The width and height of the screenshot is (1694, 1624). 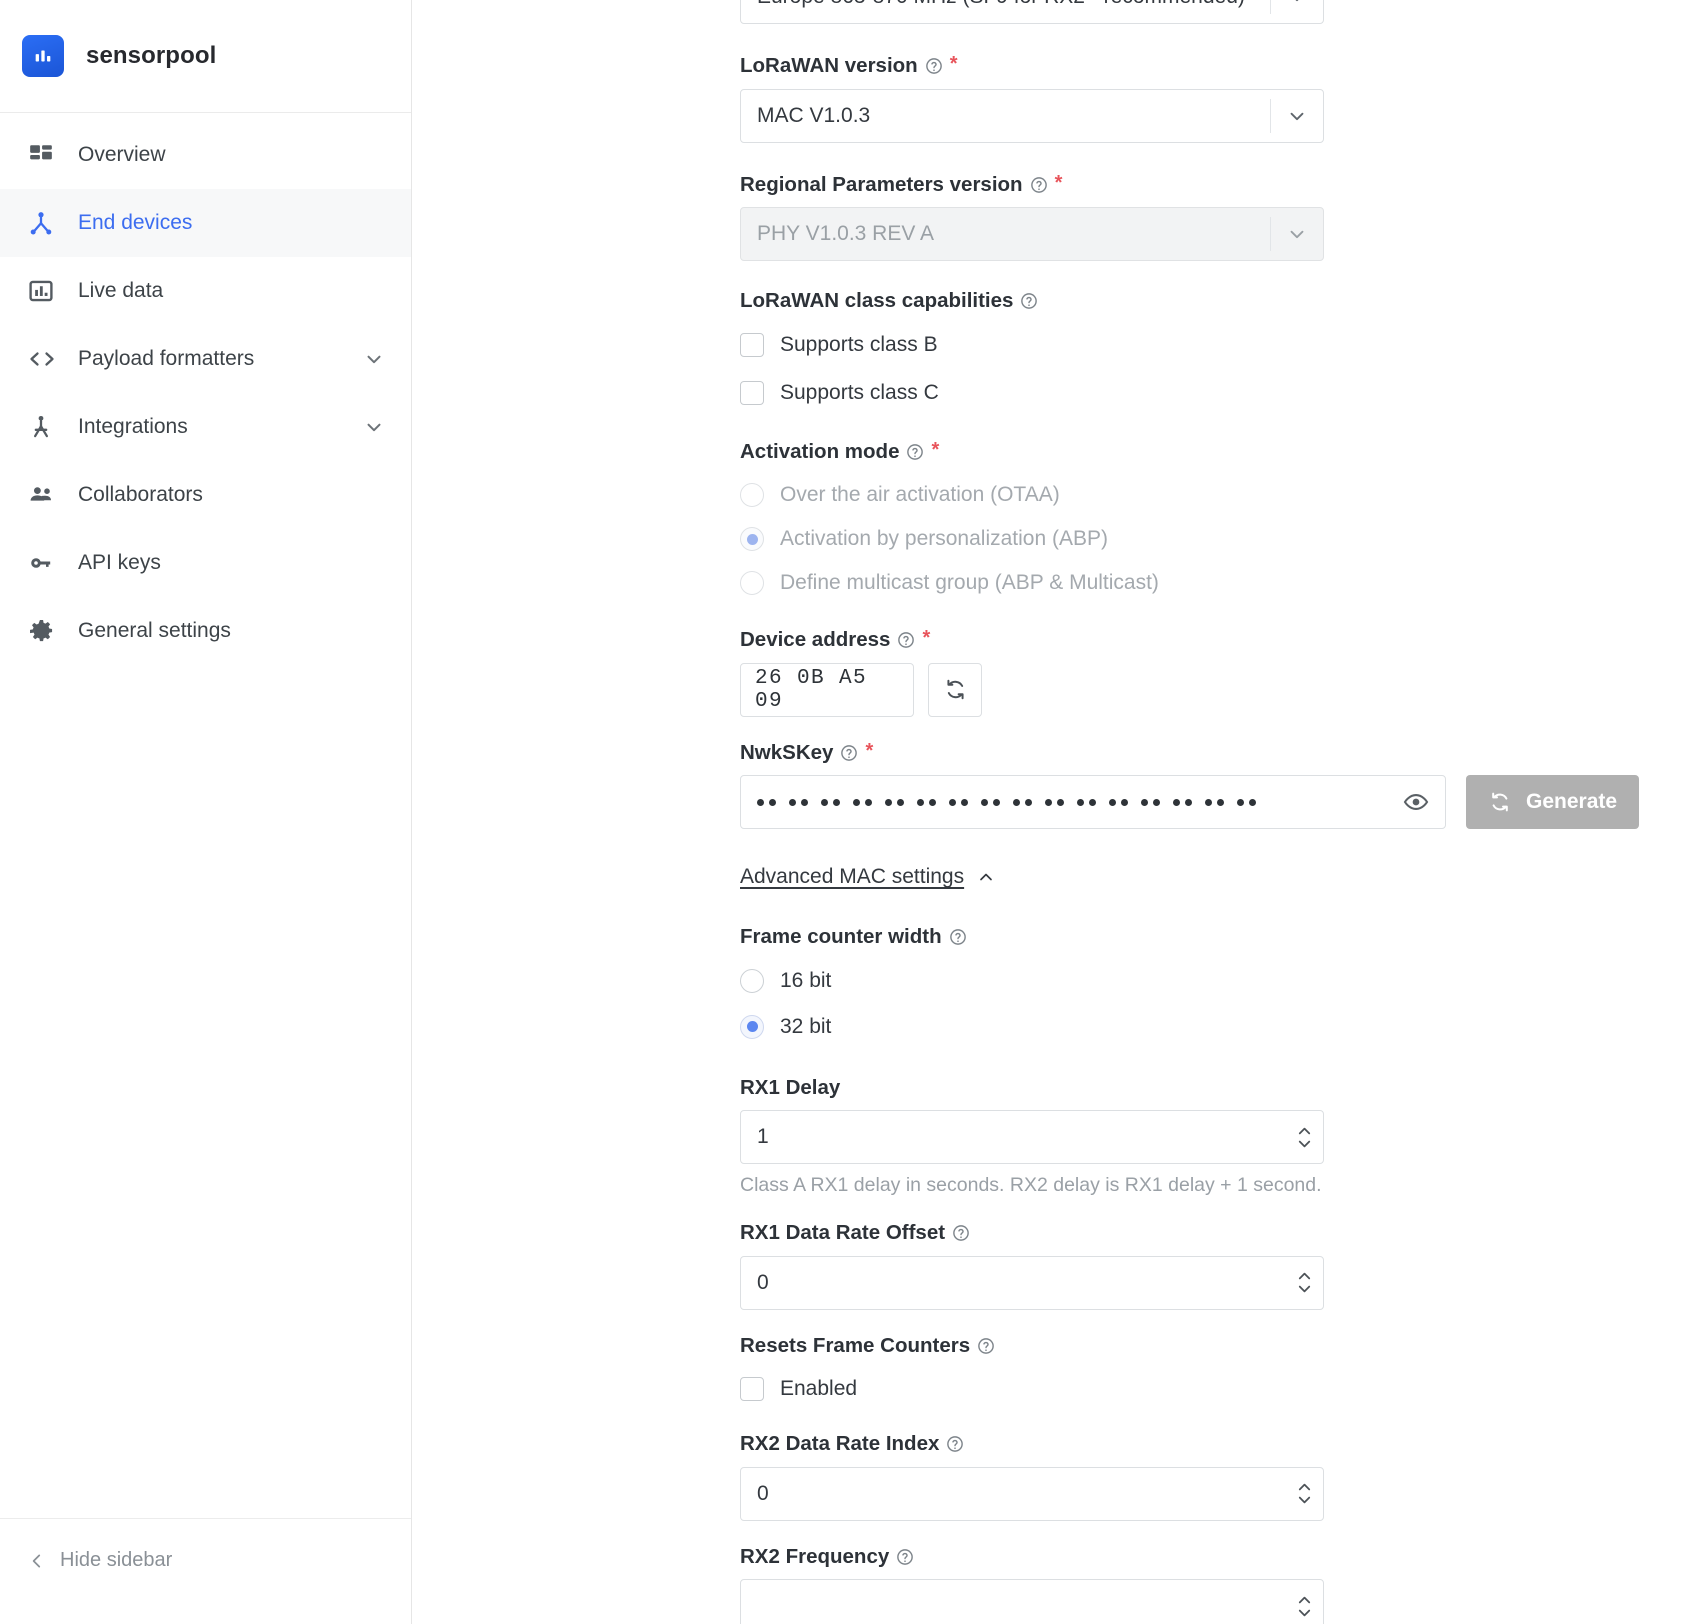 What do you see at coordinates (140, 494) in the screenshot?
I see `sidebar-item-label: Collaborators` at bounding box center [140, 494].